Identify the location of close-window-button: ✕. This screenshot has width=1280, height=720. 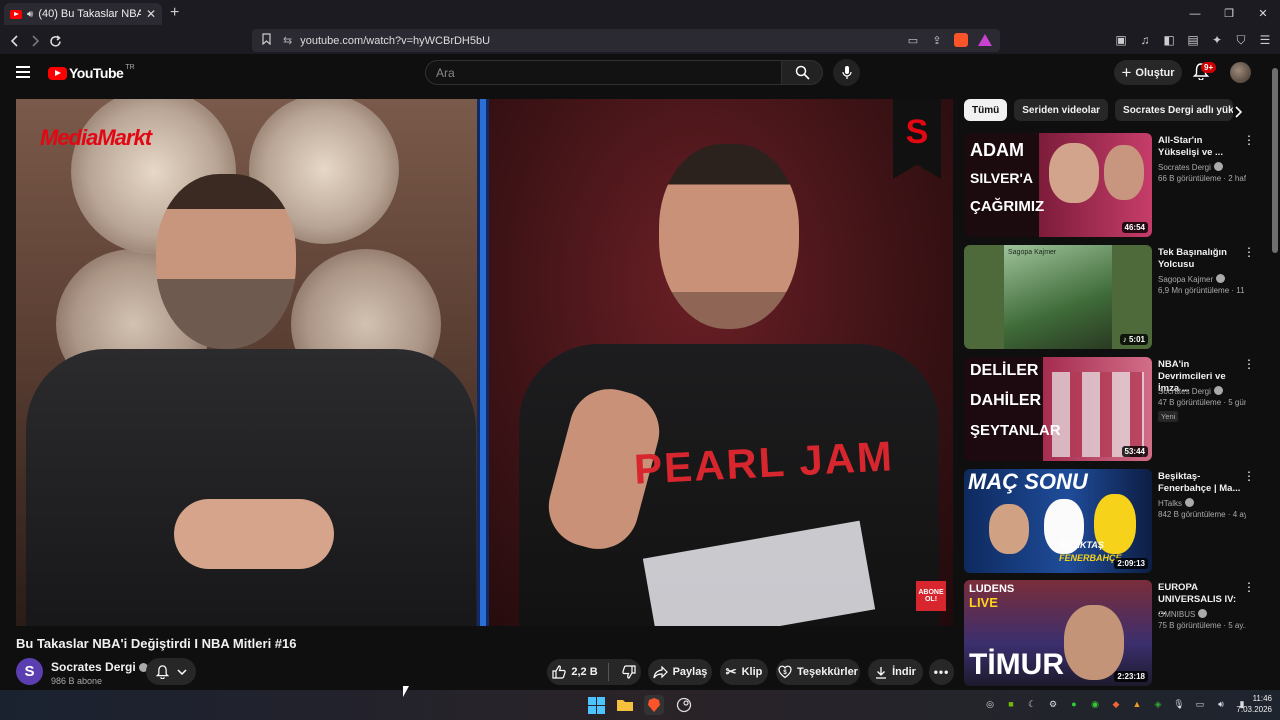
(1263, 13).